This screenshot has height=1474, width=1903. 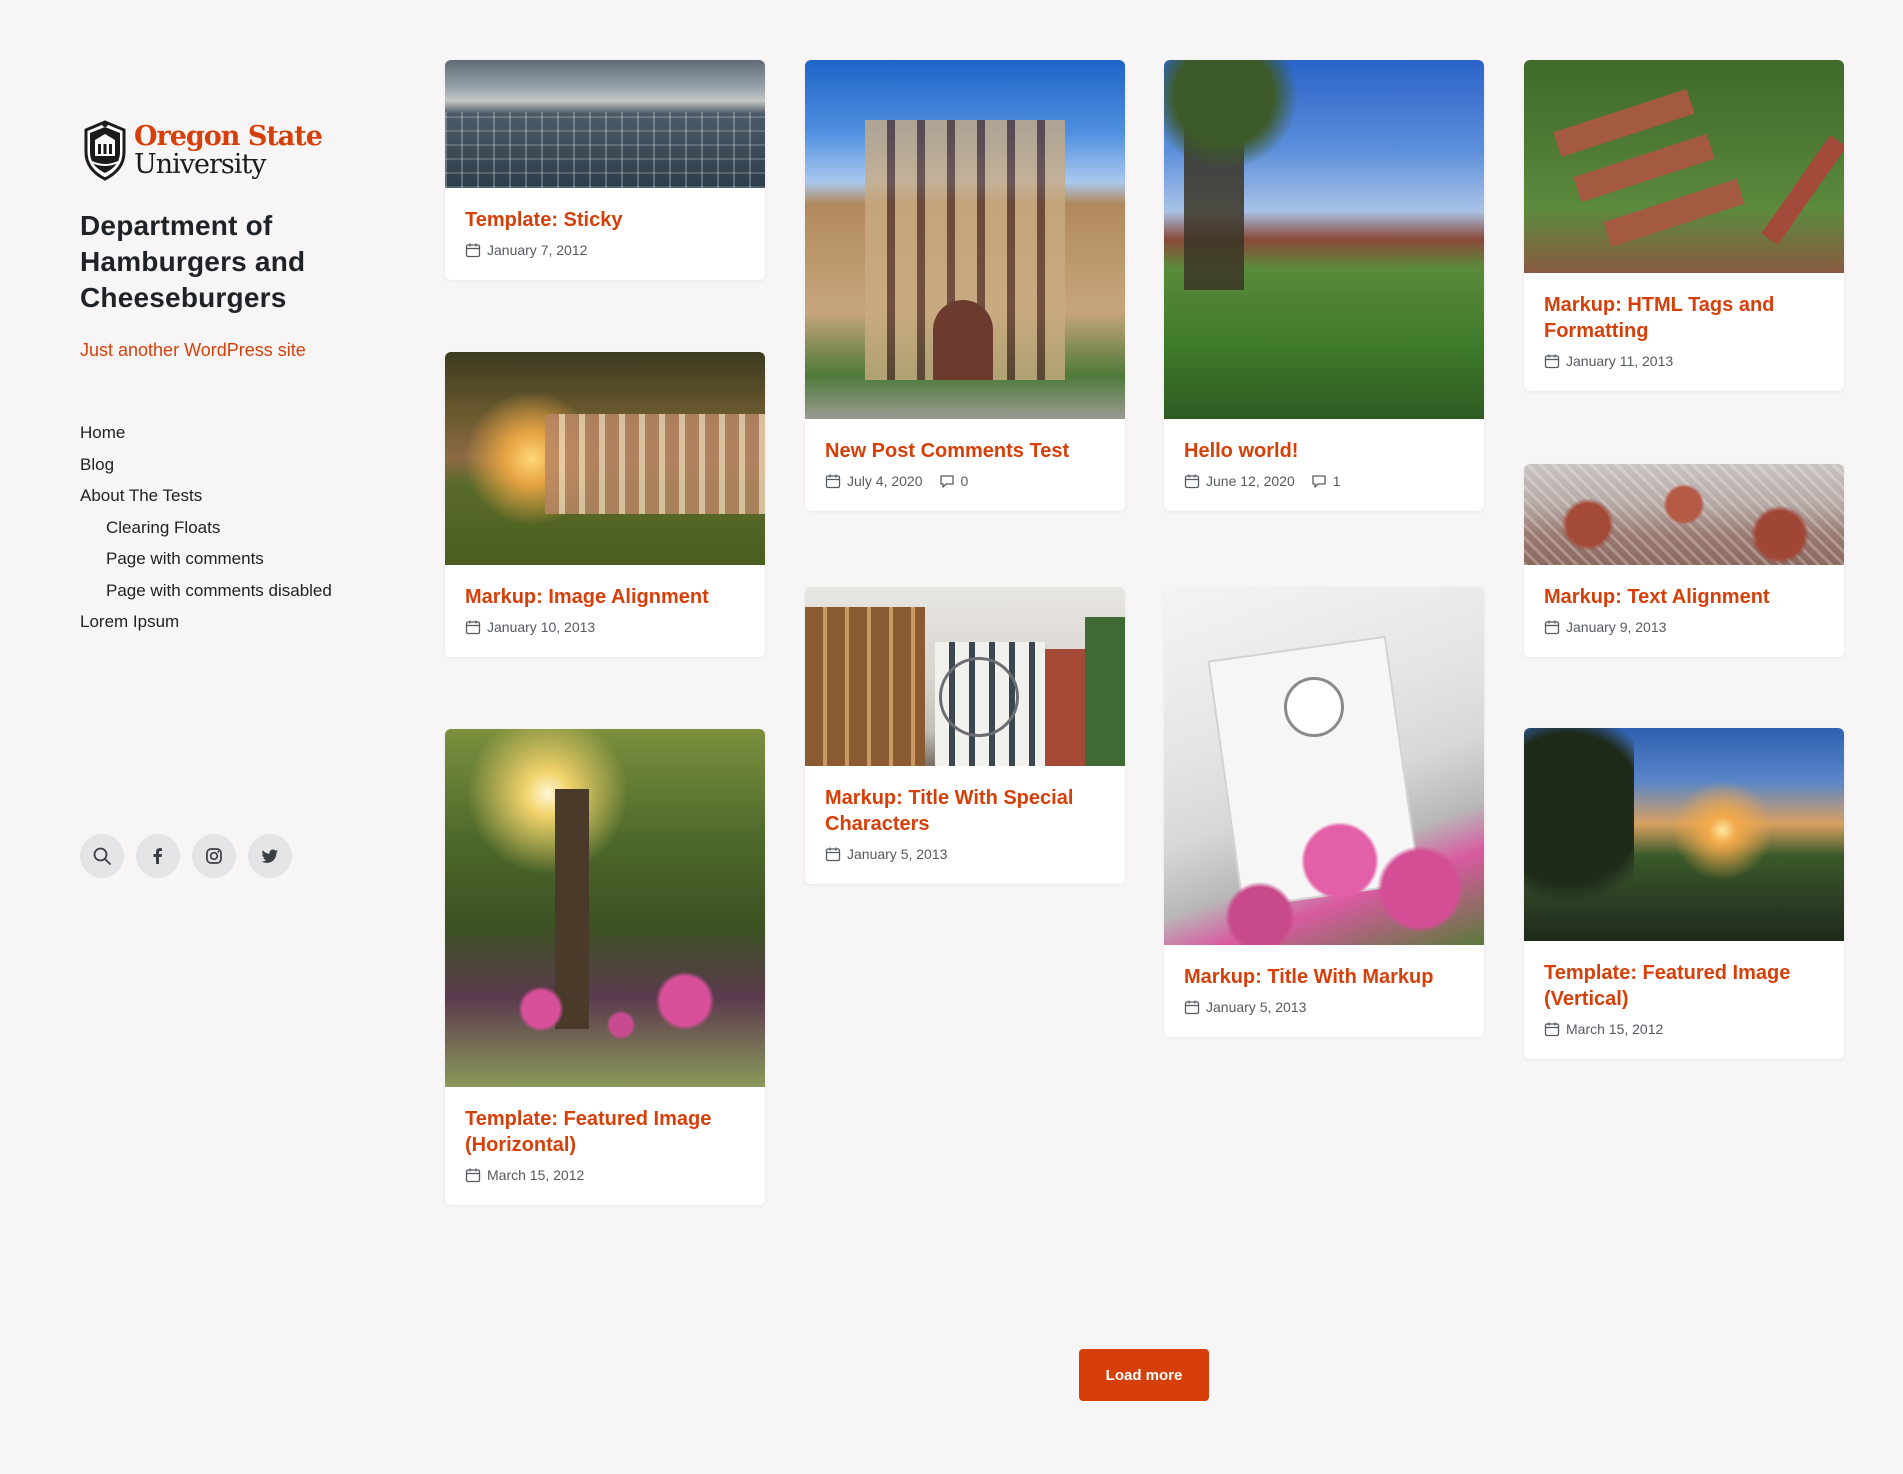 What do you see at coordinates (200, 164) in the screenshot?
I see `logo-line-2: University` at bounding box center [200, 164].